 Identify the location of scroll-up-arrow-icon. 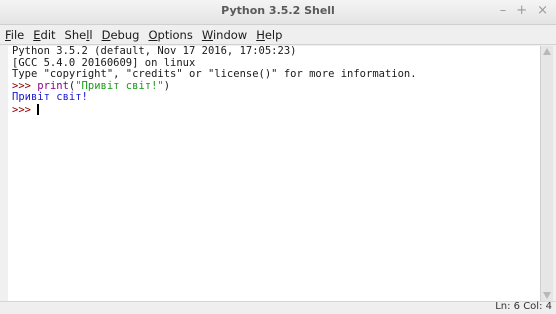
(547, 51).